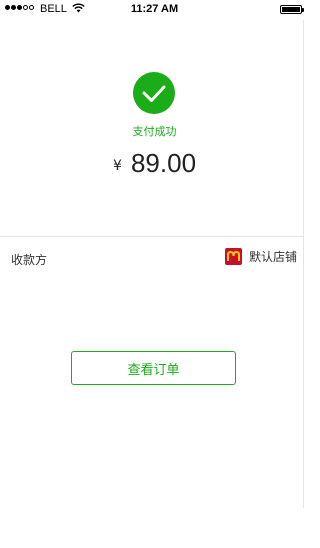 The width and height of the screenshot is (320, 548). Describe the element at coordinates (154, 131) in the screenshot. I see `payment-status-text: 支付成功` at that location.